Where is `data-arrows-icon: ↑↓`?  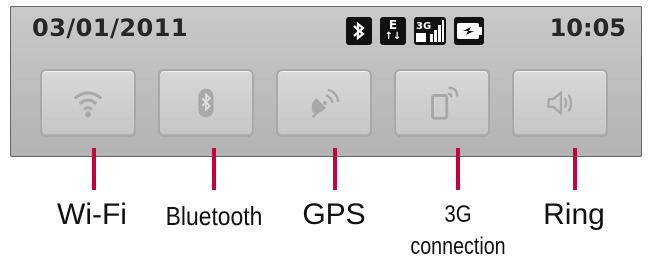 data-arrows-icon: ↑↓ is located at coordinates (393, 36).